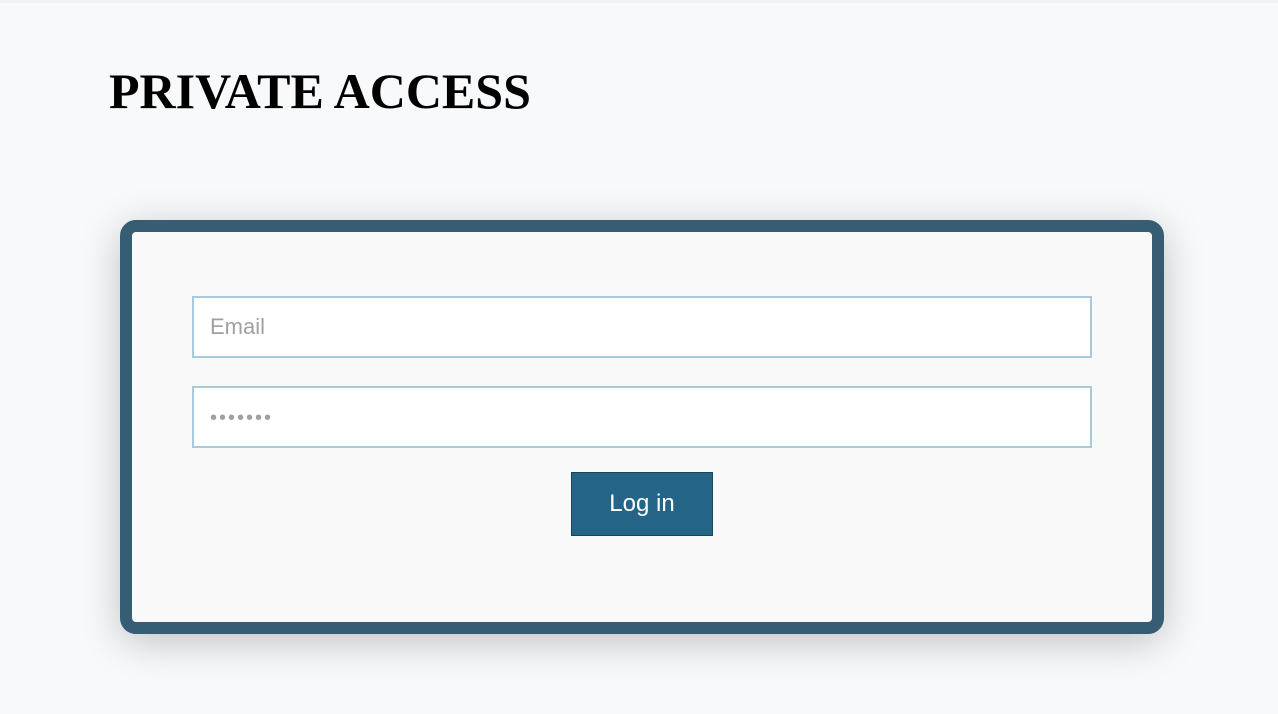 The width and height of the screenshot is (1278, 714). I want to click on login-button: Log in, so click(642, 504).